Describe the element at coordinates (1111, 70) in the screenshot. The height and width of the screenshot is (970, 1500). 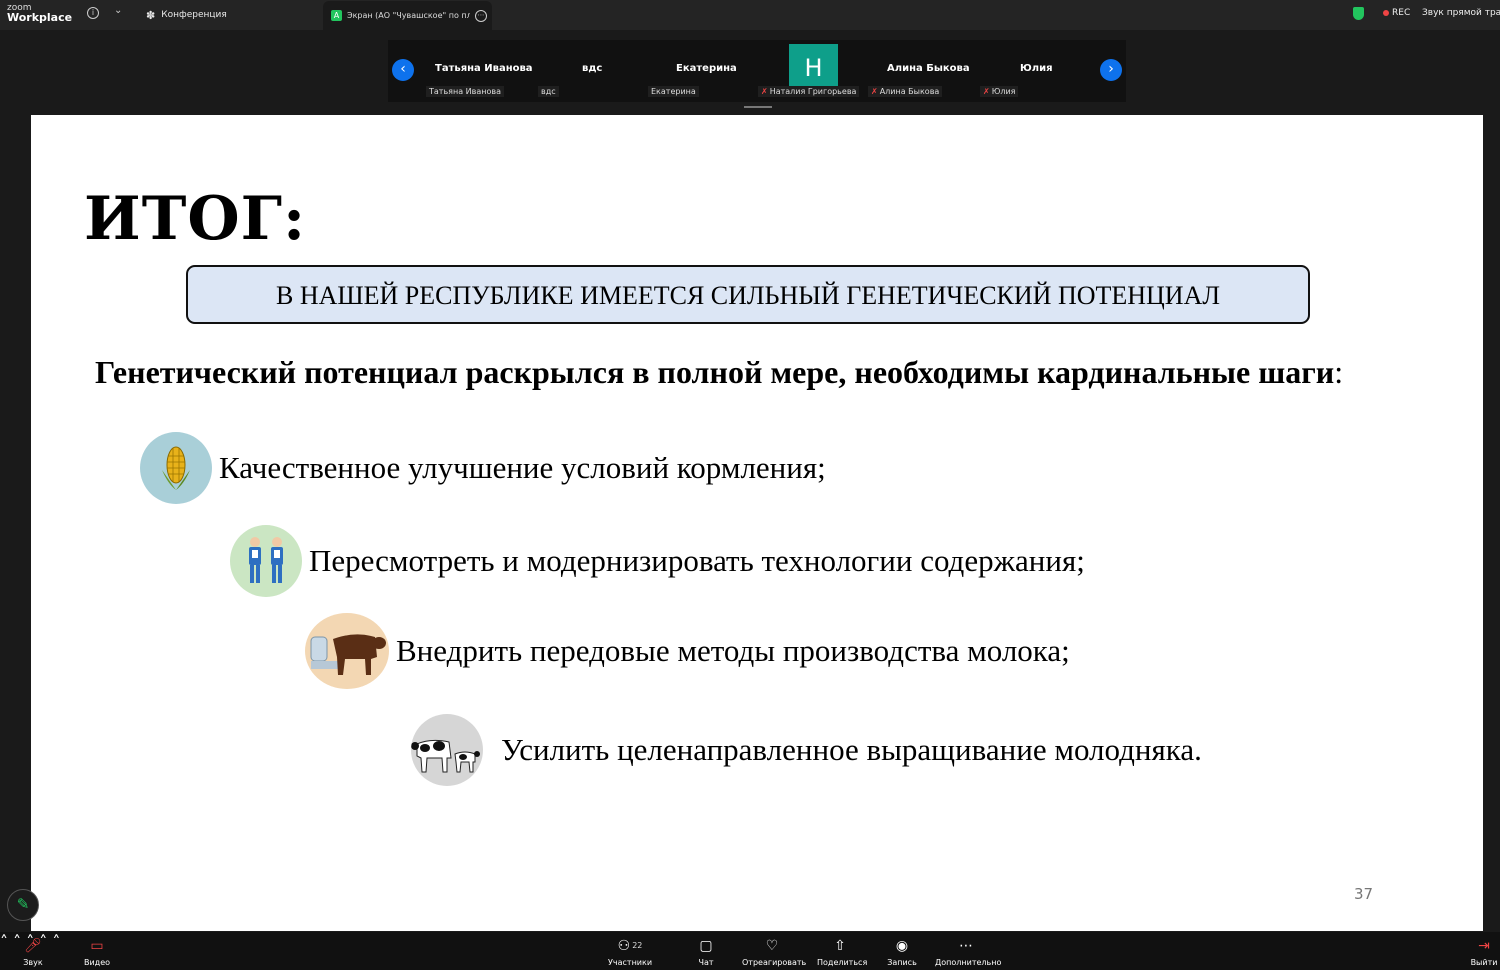
I see `chevron-right-icon: ›` at that location.